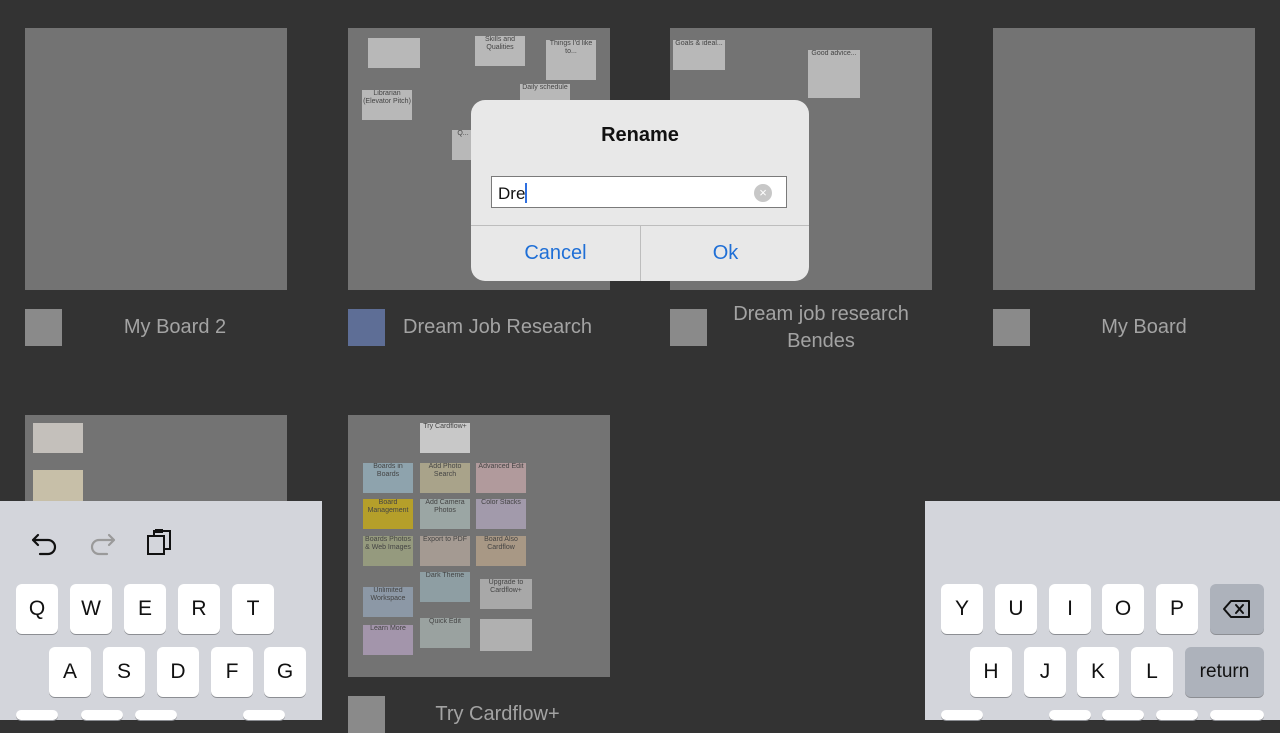  I want to click on board-title-line-2: Bendes, so click(821, 341).